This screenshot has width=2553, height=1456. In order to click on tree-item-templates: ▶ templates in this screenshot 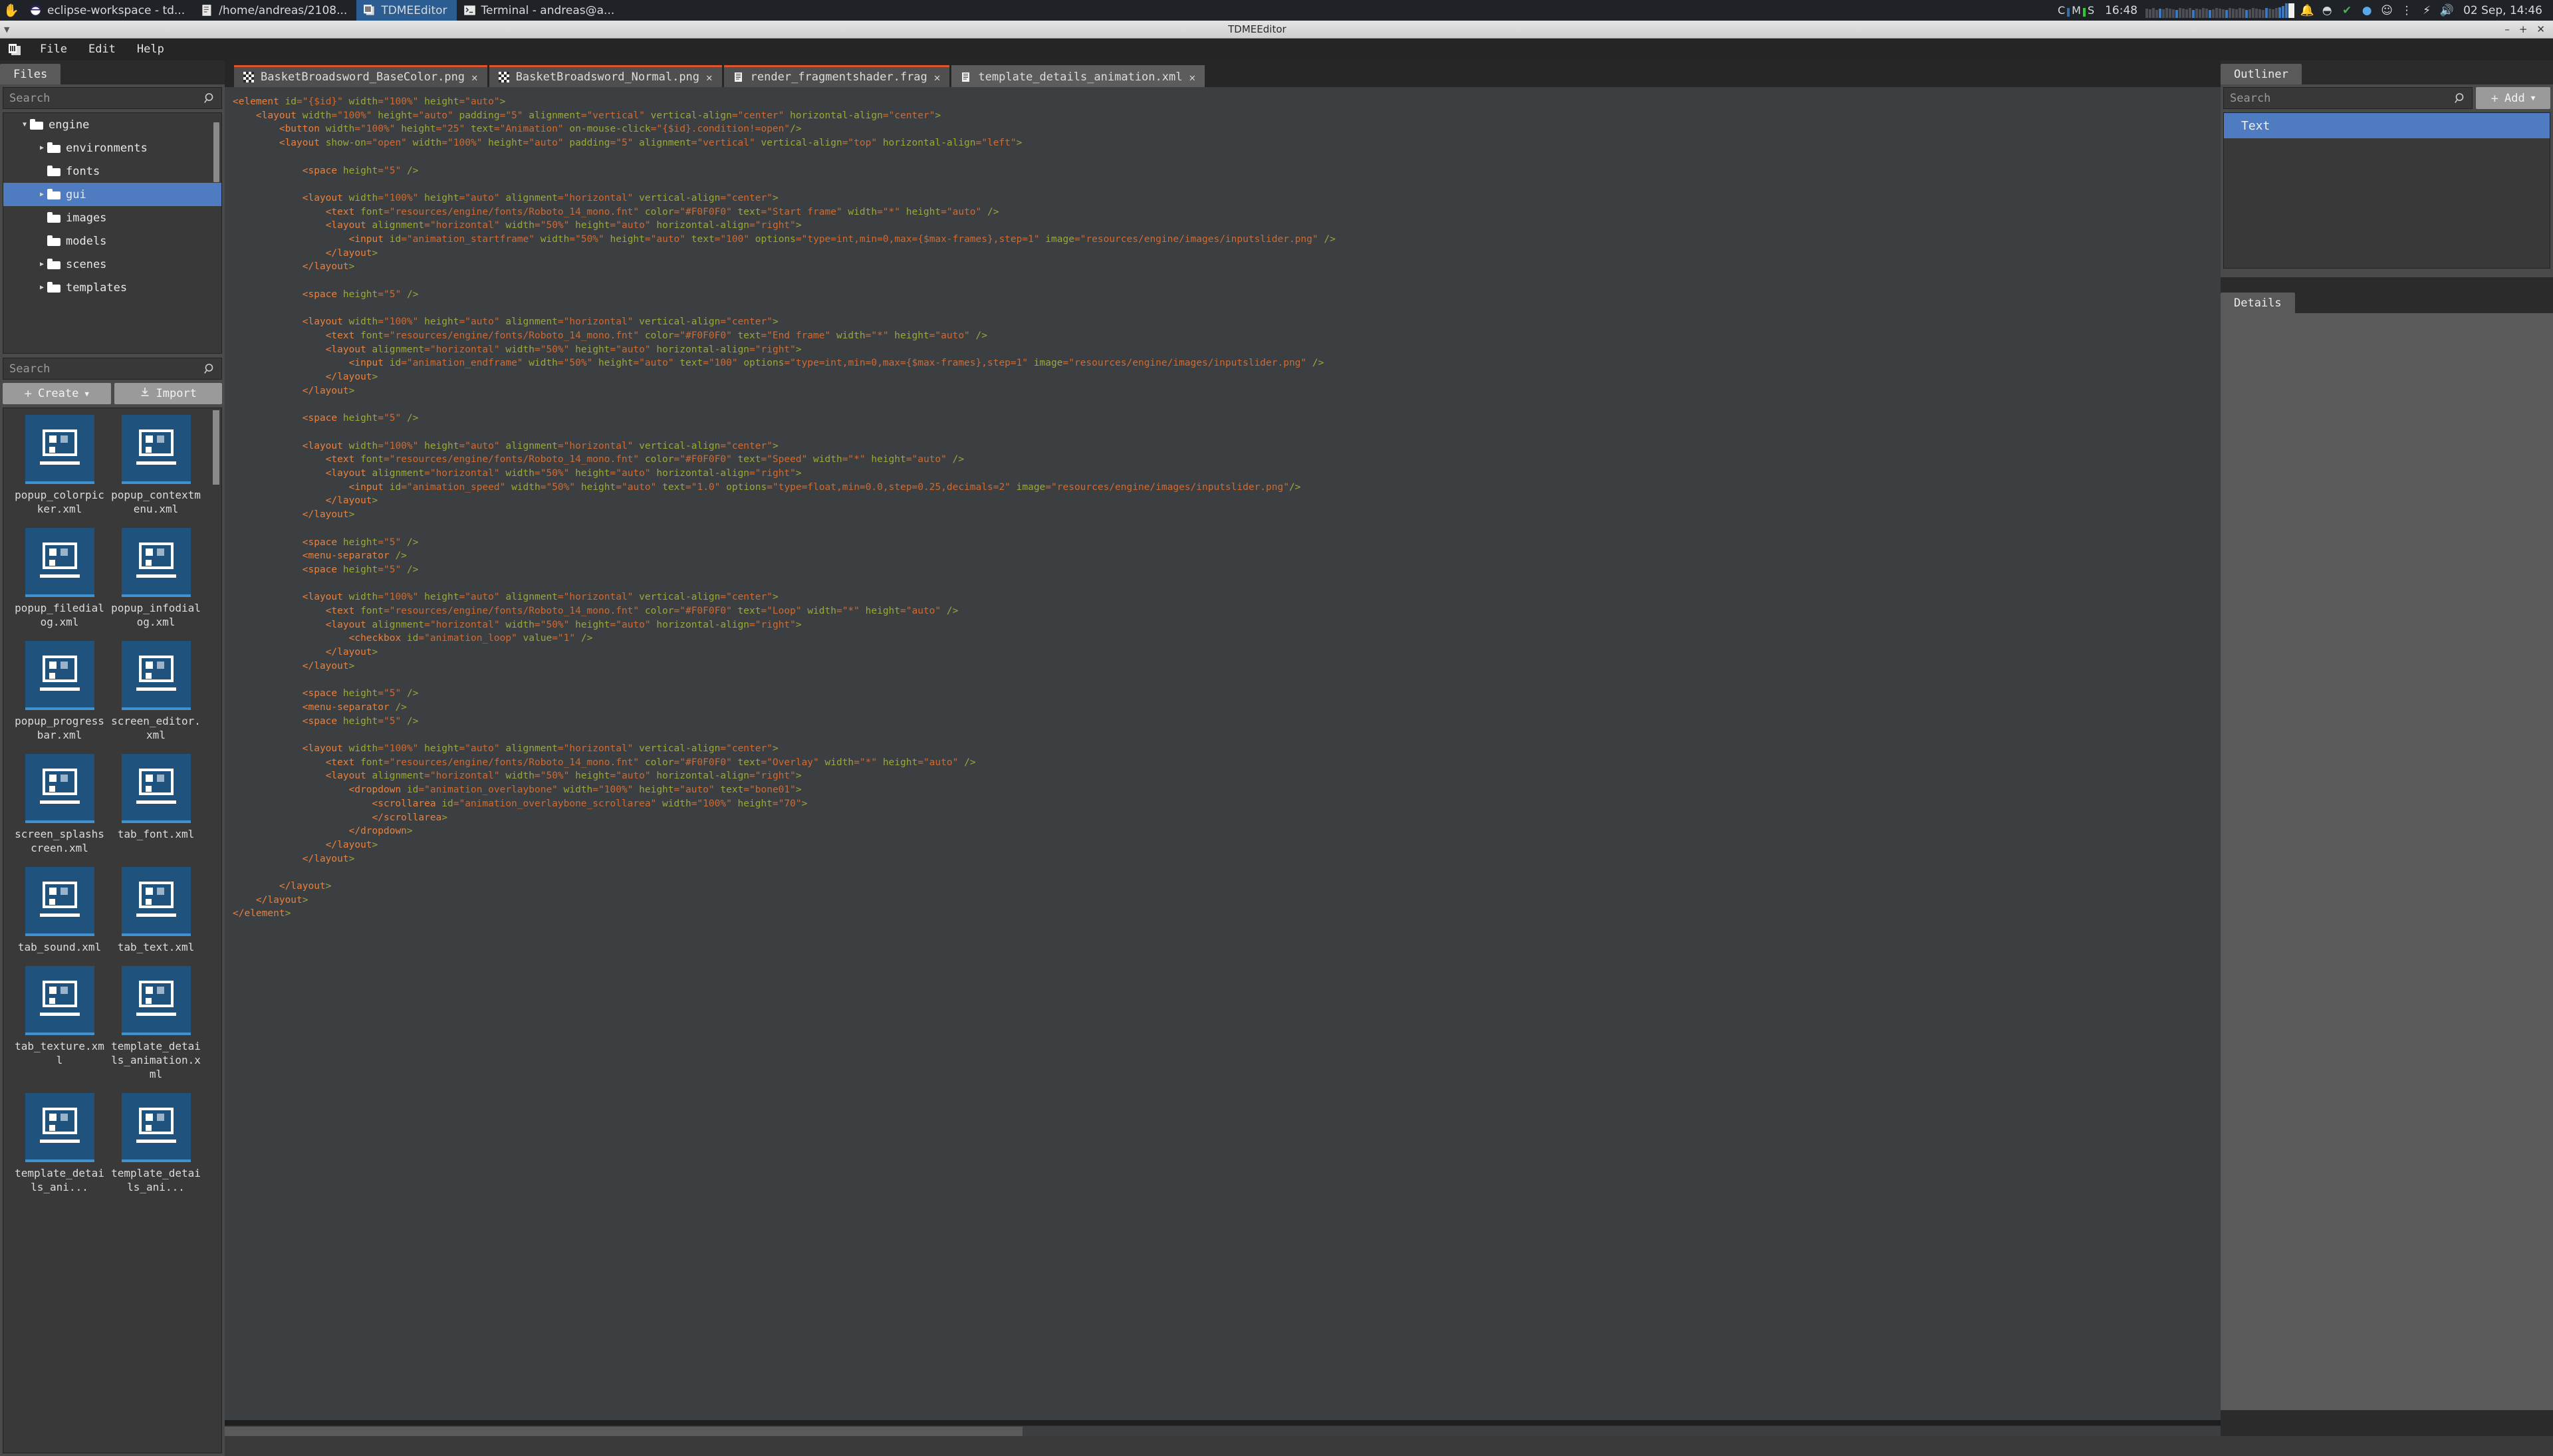, I will do `click(112, 287)`.